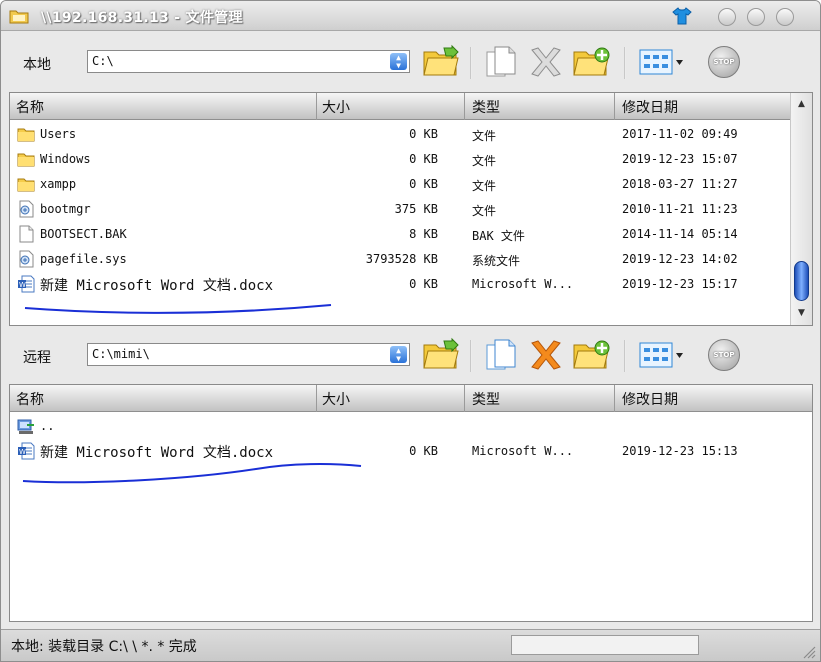 This screenshot has height=662, width=821. Describe the element at coordinates (19, 17) in the screenshot. I see `app-folder-icon` at that location.